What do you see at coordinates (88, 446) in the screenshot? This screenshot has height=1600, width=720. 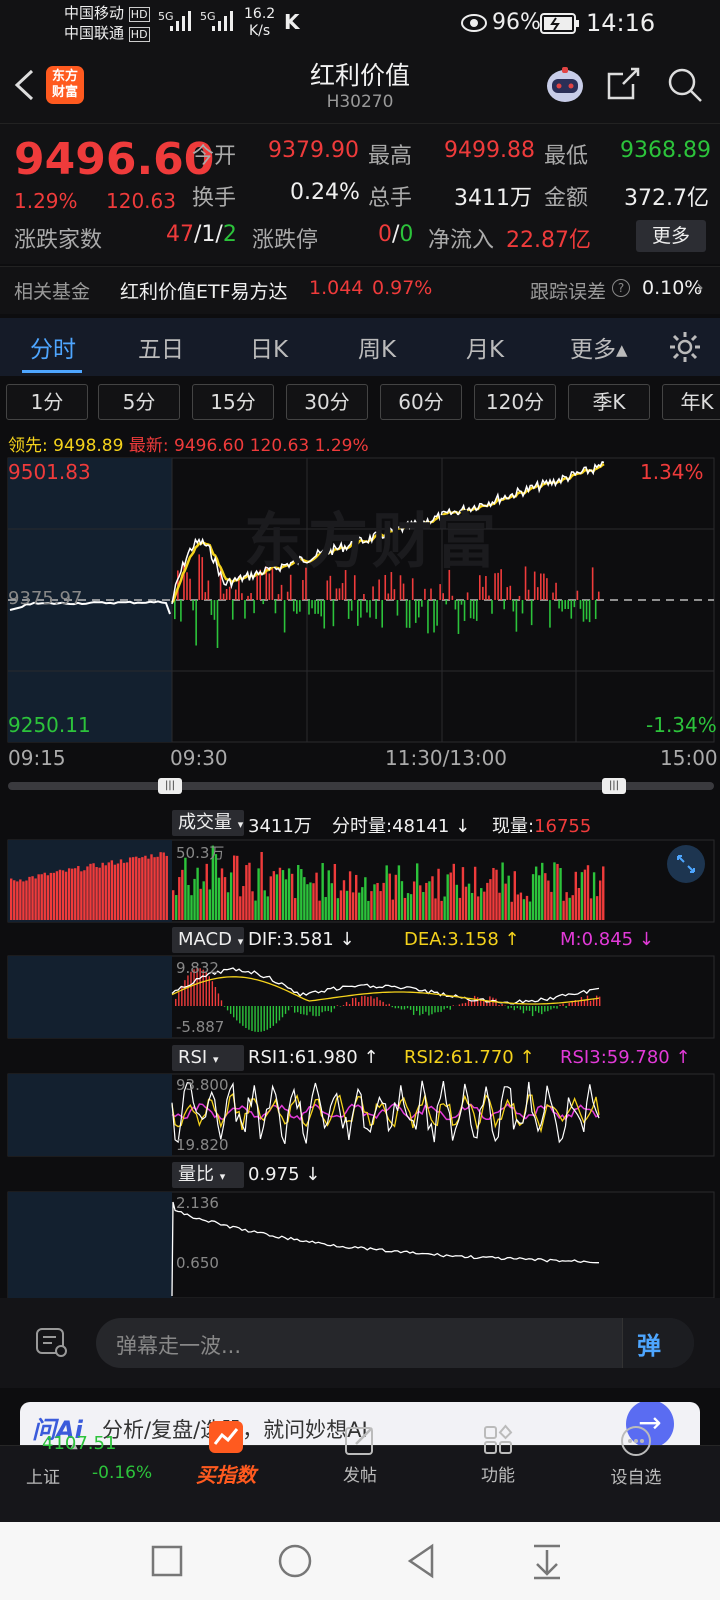 I see `lead-value: 9498.89` at bounding box center [88, 446].